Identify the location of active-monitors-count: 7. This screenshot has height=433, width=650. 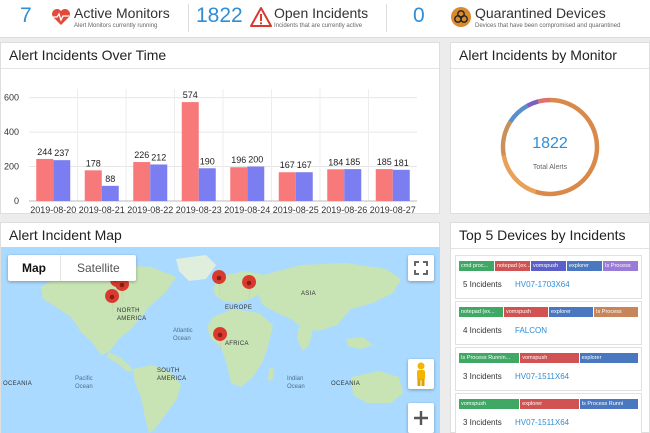
(26, 15).